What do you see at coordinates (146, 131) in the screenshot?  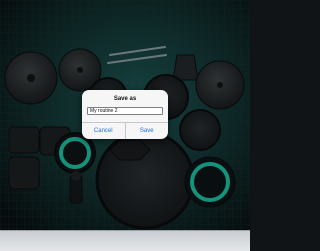 I see `save-button: Save` at bounding box center [146, 131].